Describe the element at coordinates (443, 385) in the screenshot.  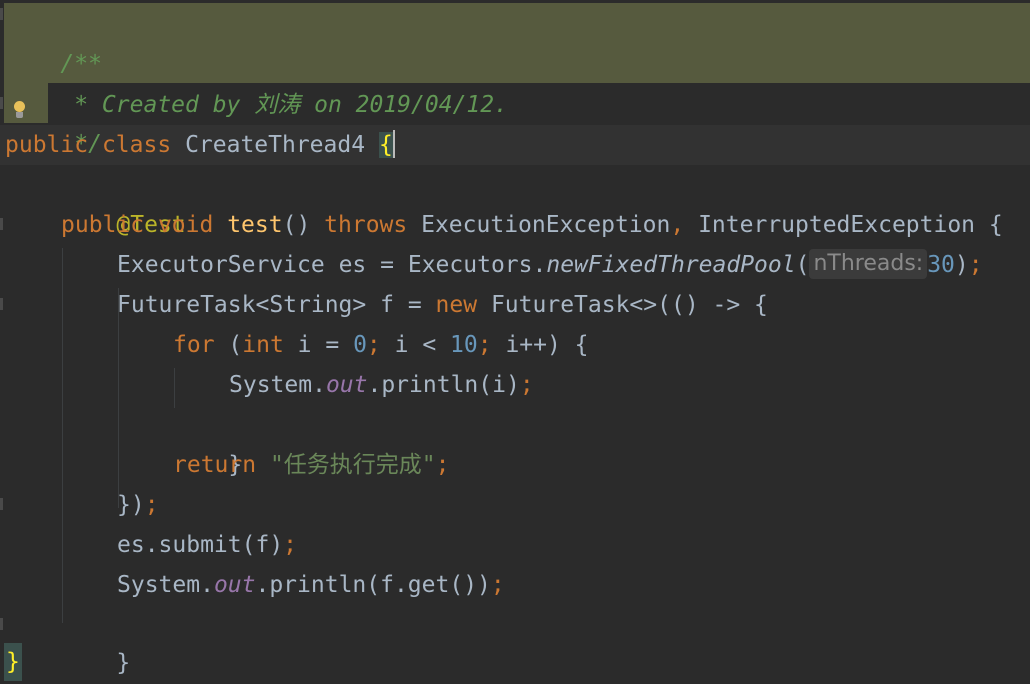
I see `println-call: .println(i)` at that location.